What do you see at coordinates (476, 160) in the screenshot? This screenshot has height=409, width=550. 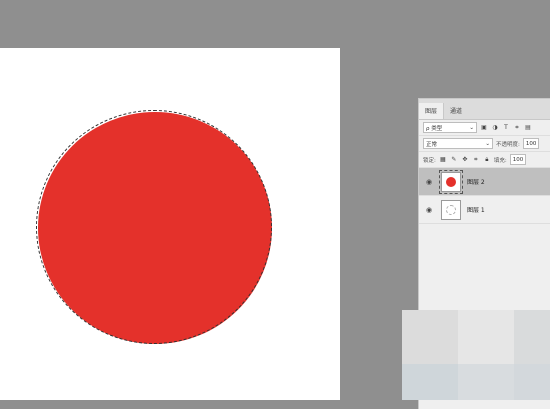 I see `lock-artboard-icon: ⌗` at bounding box center [476, 160].